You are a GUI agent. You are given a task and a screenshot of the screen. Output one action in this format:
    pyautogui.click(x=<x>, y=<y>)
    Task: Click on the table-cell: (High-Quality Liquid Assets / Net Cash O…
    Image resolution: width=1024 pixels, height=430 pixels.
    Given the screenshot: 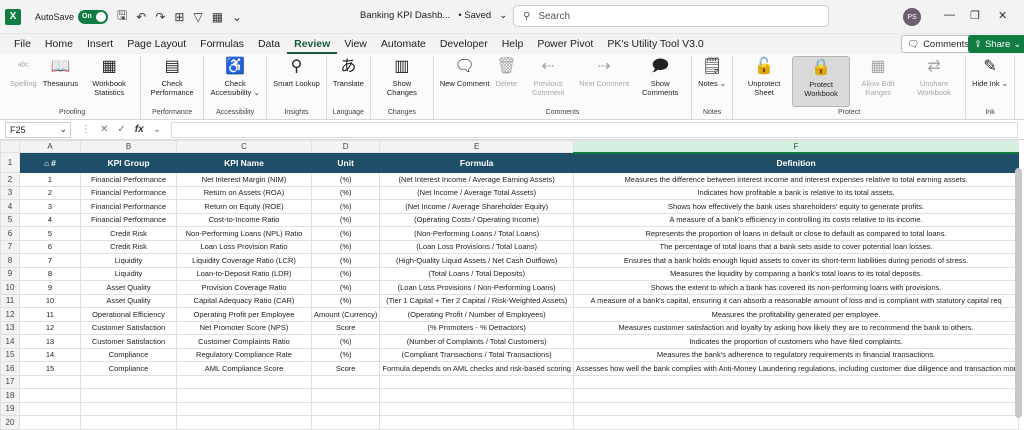 What is the action you would take?
    pyautogui.click(x=476, y=260)
    